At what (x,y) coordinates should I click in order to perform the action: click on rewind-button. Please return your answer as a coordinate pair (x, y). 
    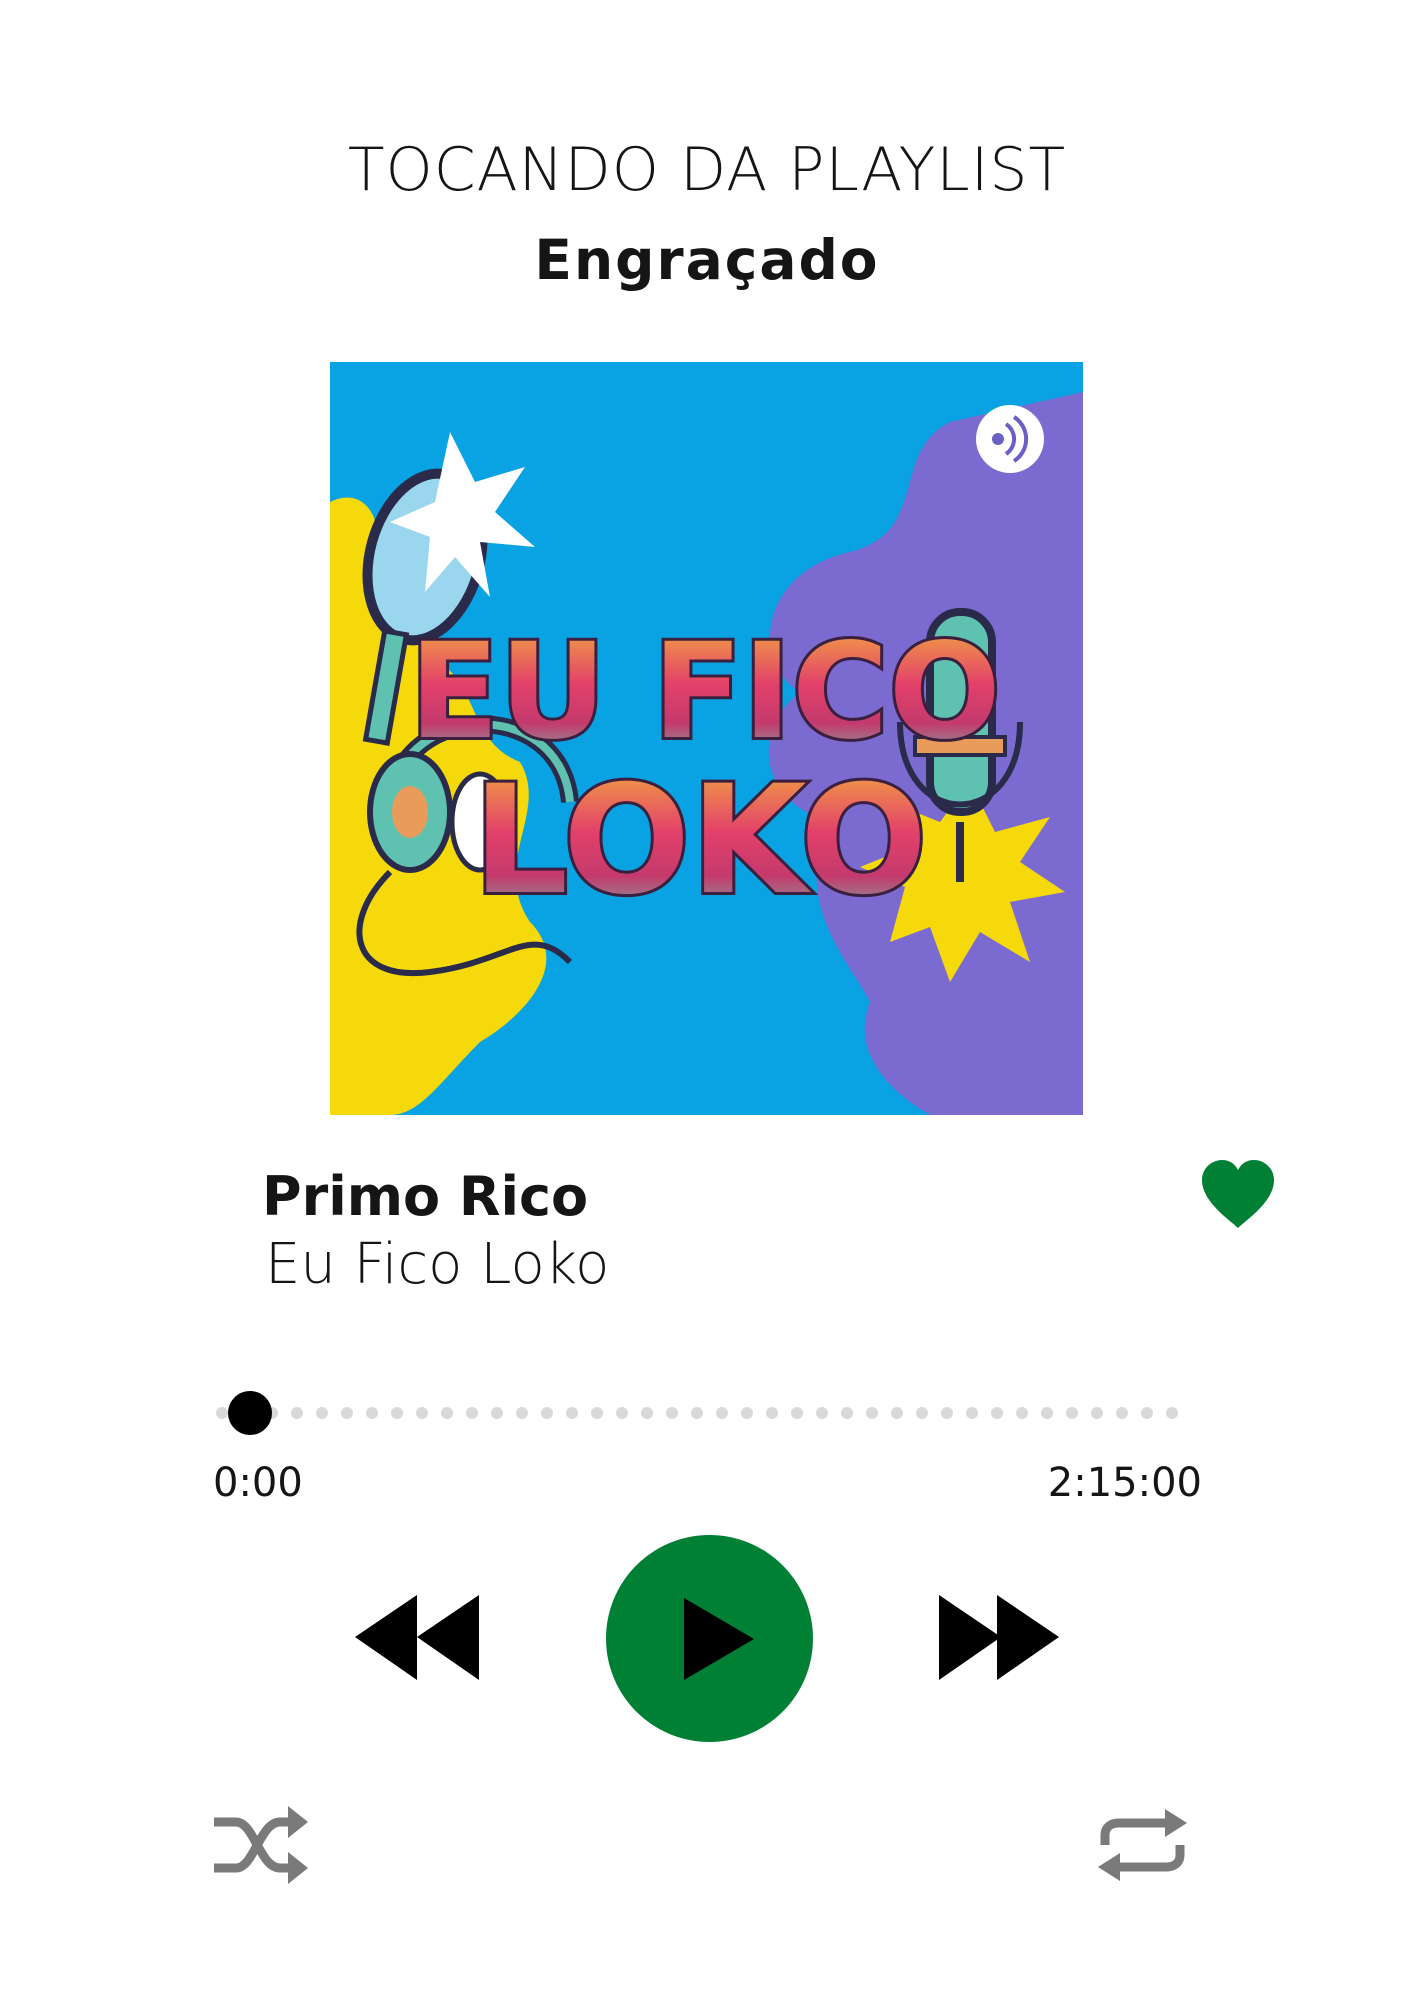
    Looking at the image, I should click on (420, 1637).